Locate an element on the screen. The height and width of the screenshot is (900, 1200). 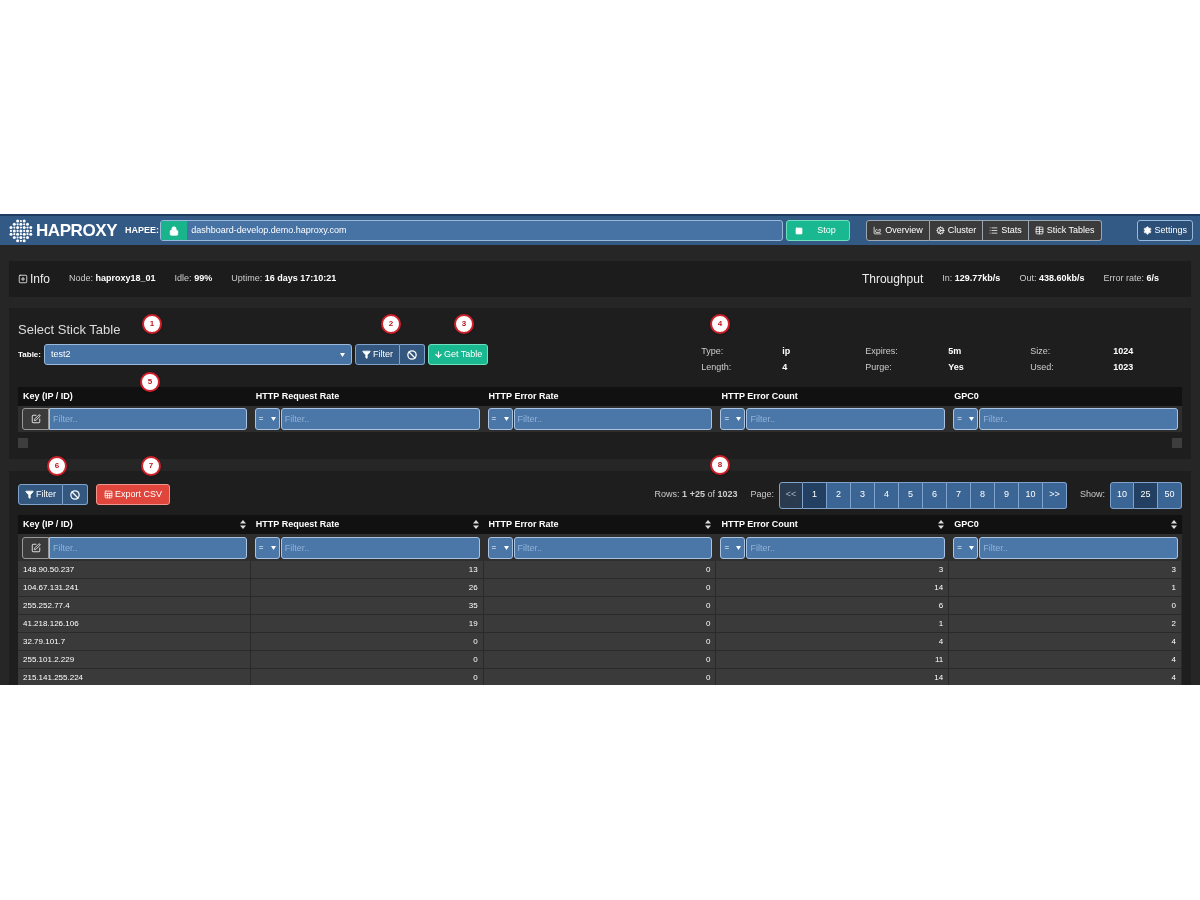
page-button: 8 is located at coordinates (983, 495).